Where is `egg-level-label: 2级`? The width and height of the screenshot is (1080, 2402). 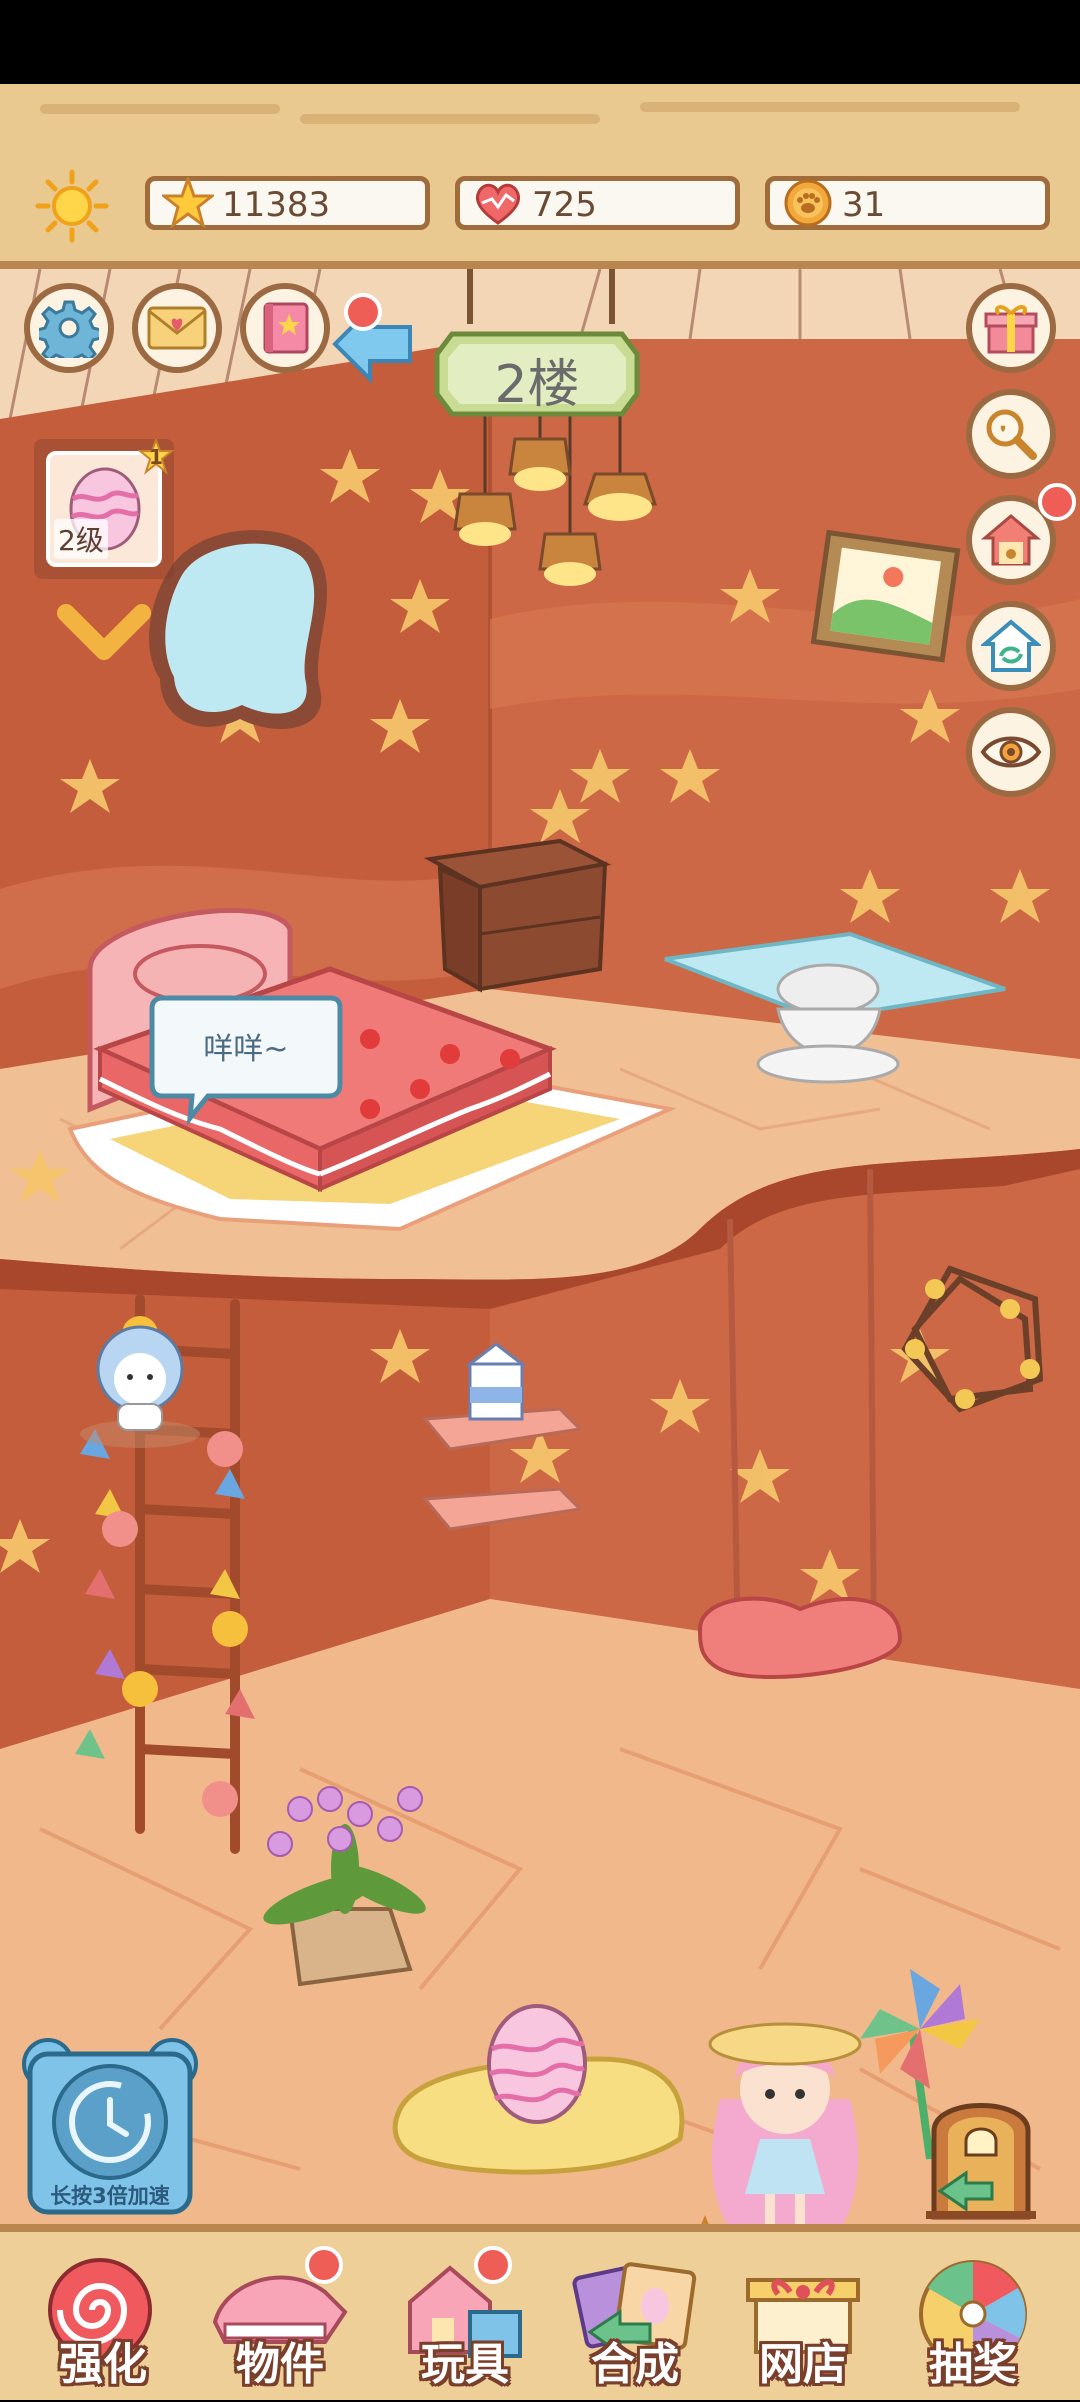
egg-level-label: 2级 is located at coordinates (81, 539).